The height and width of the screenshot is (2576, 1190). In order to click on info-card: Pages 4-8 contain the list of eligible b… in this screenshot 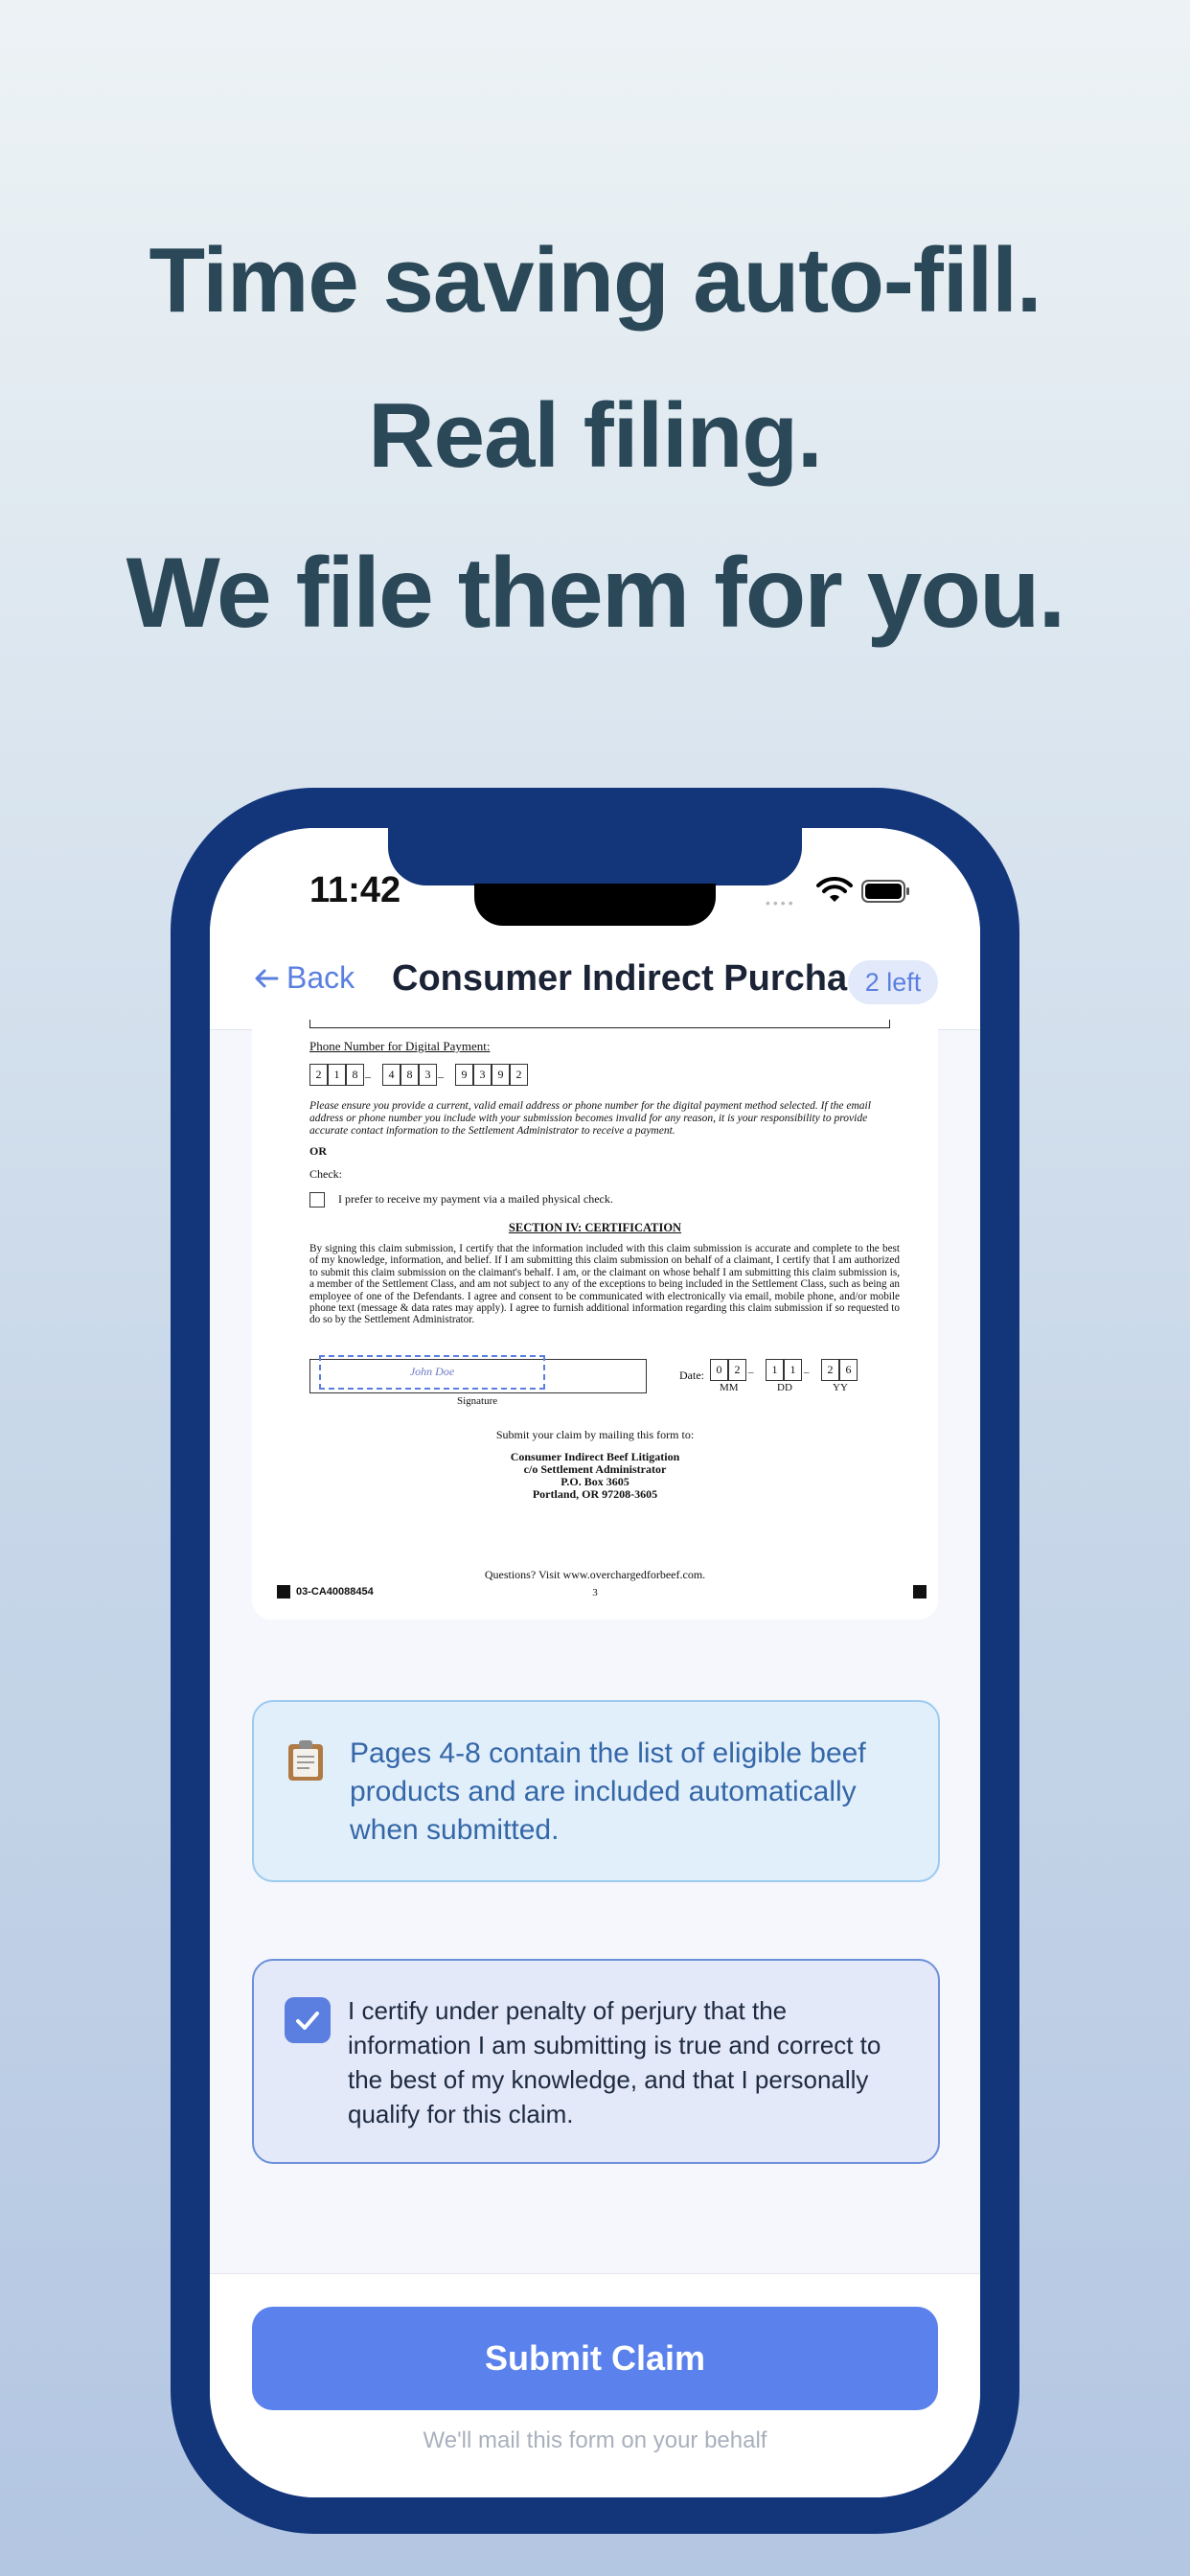, I will do `click(596, 1791)`.